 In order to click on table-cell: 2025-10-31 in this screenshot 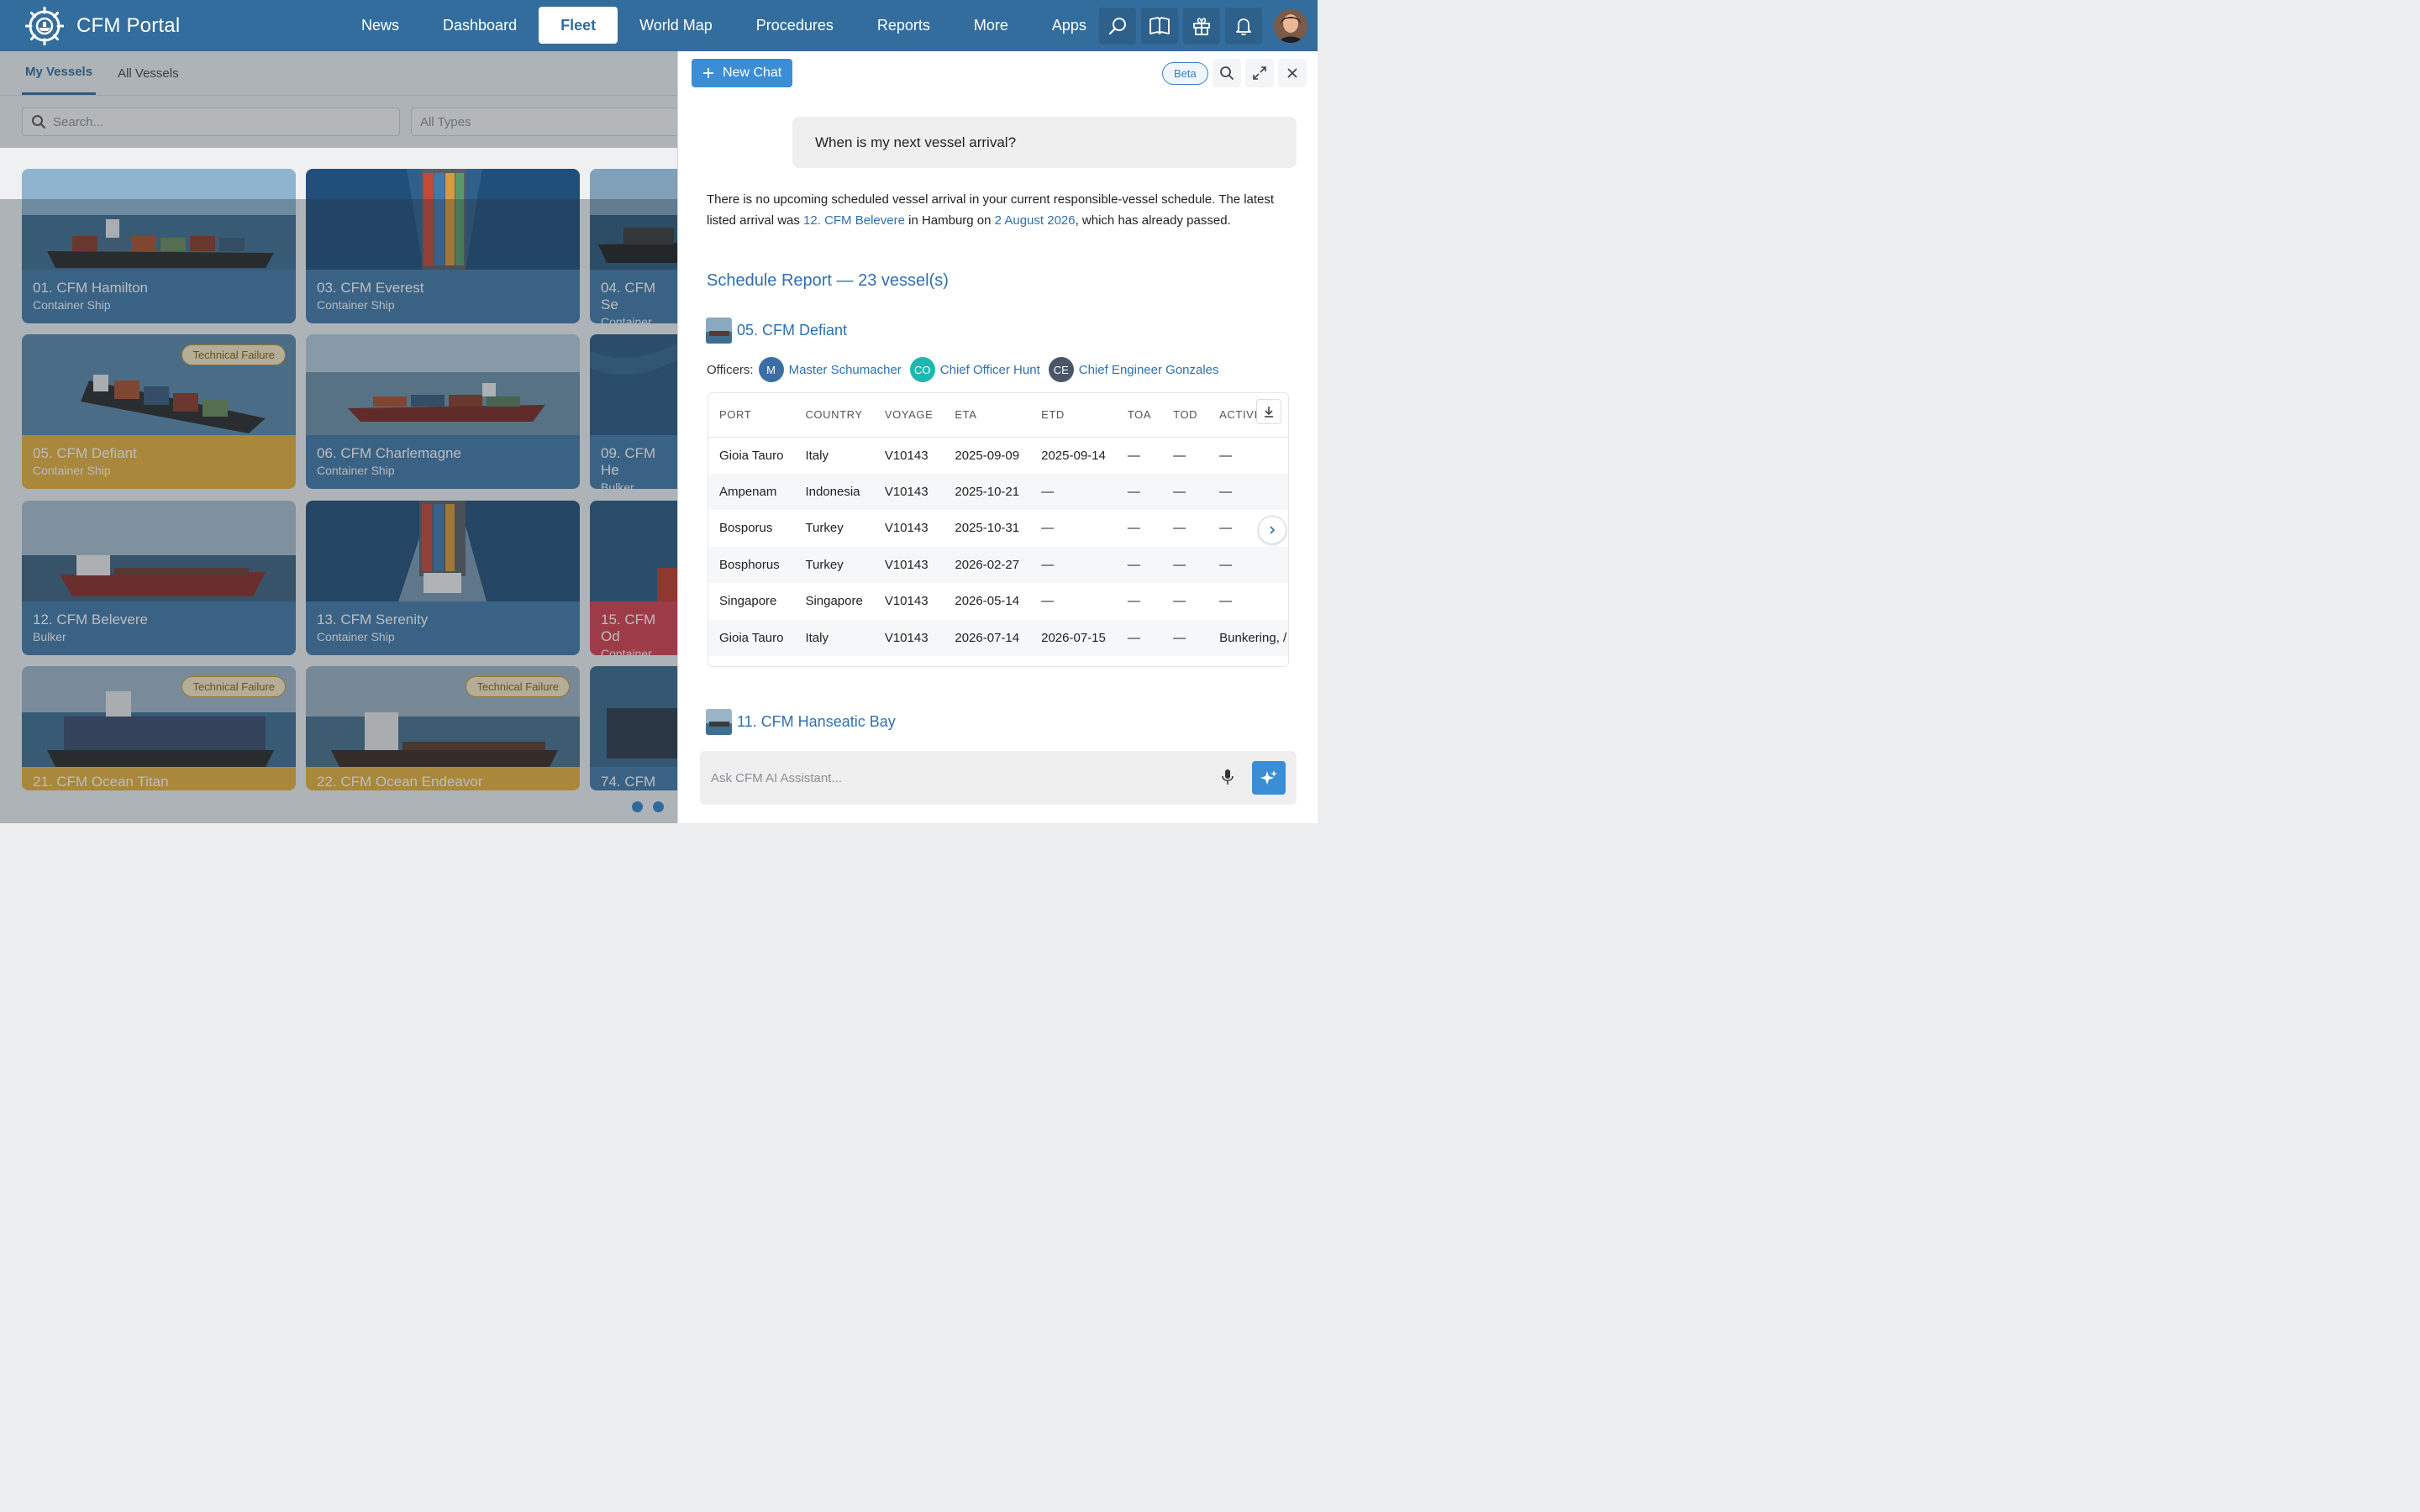, I will do `click(988, 528)`.